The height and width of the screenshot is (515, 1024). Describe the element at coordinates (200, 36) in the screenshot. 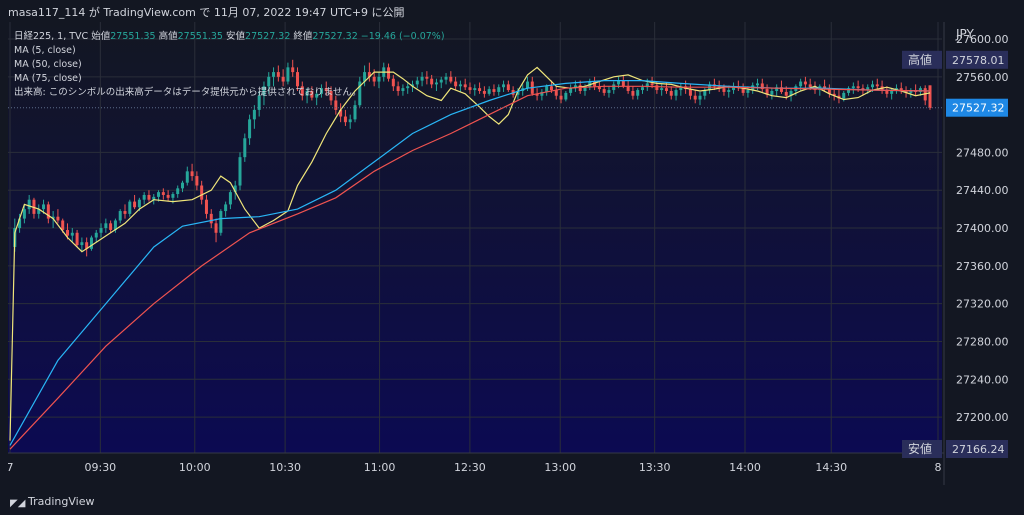

I see `legend-high-value: 27551.35` at that location.